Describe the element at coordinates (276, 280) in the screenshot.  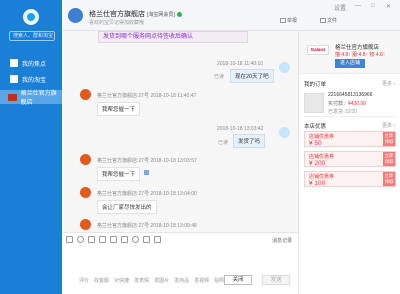
I see `send-button: 发送` at that location.